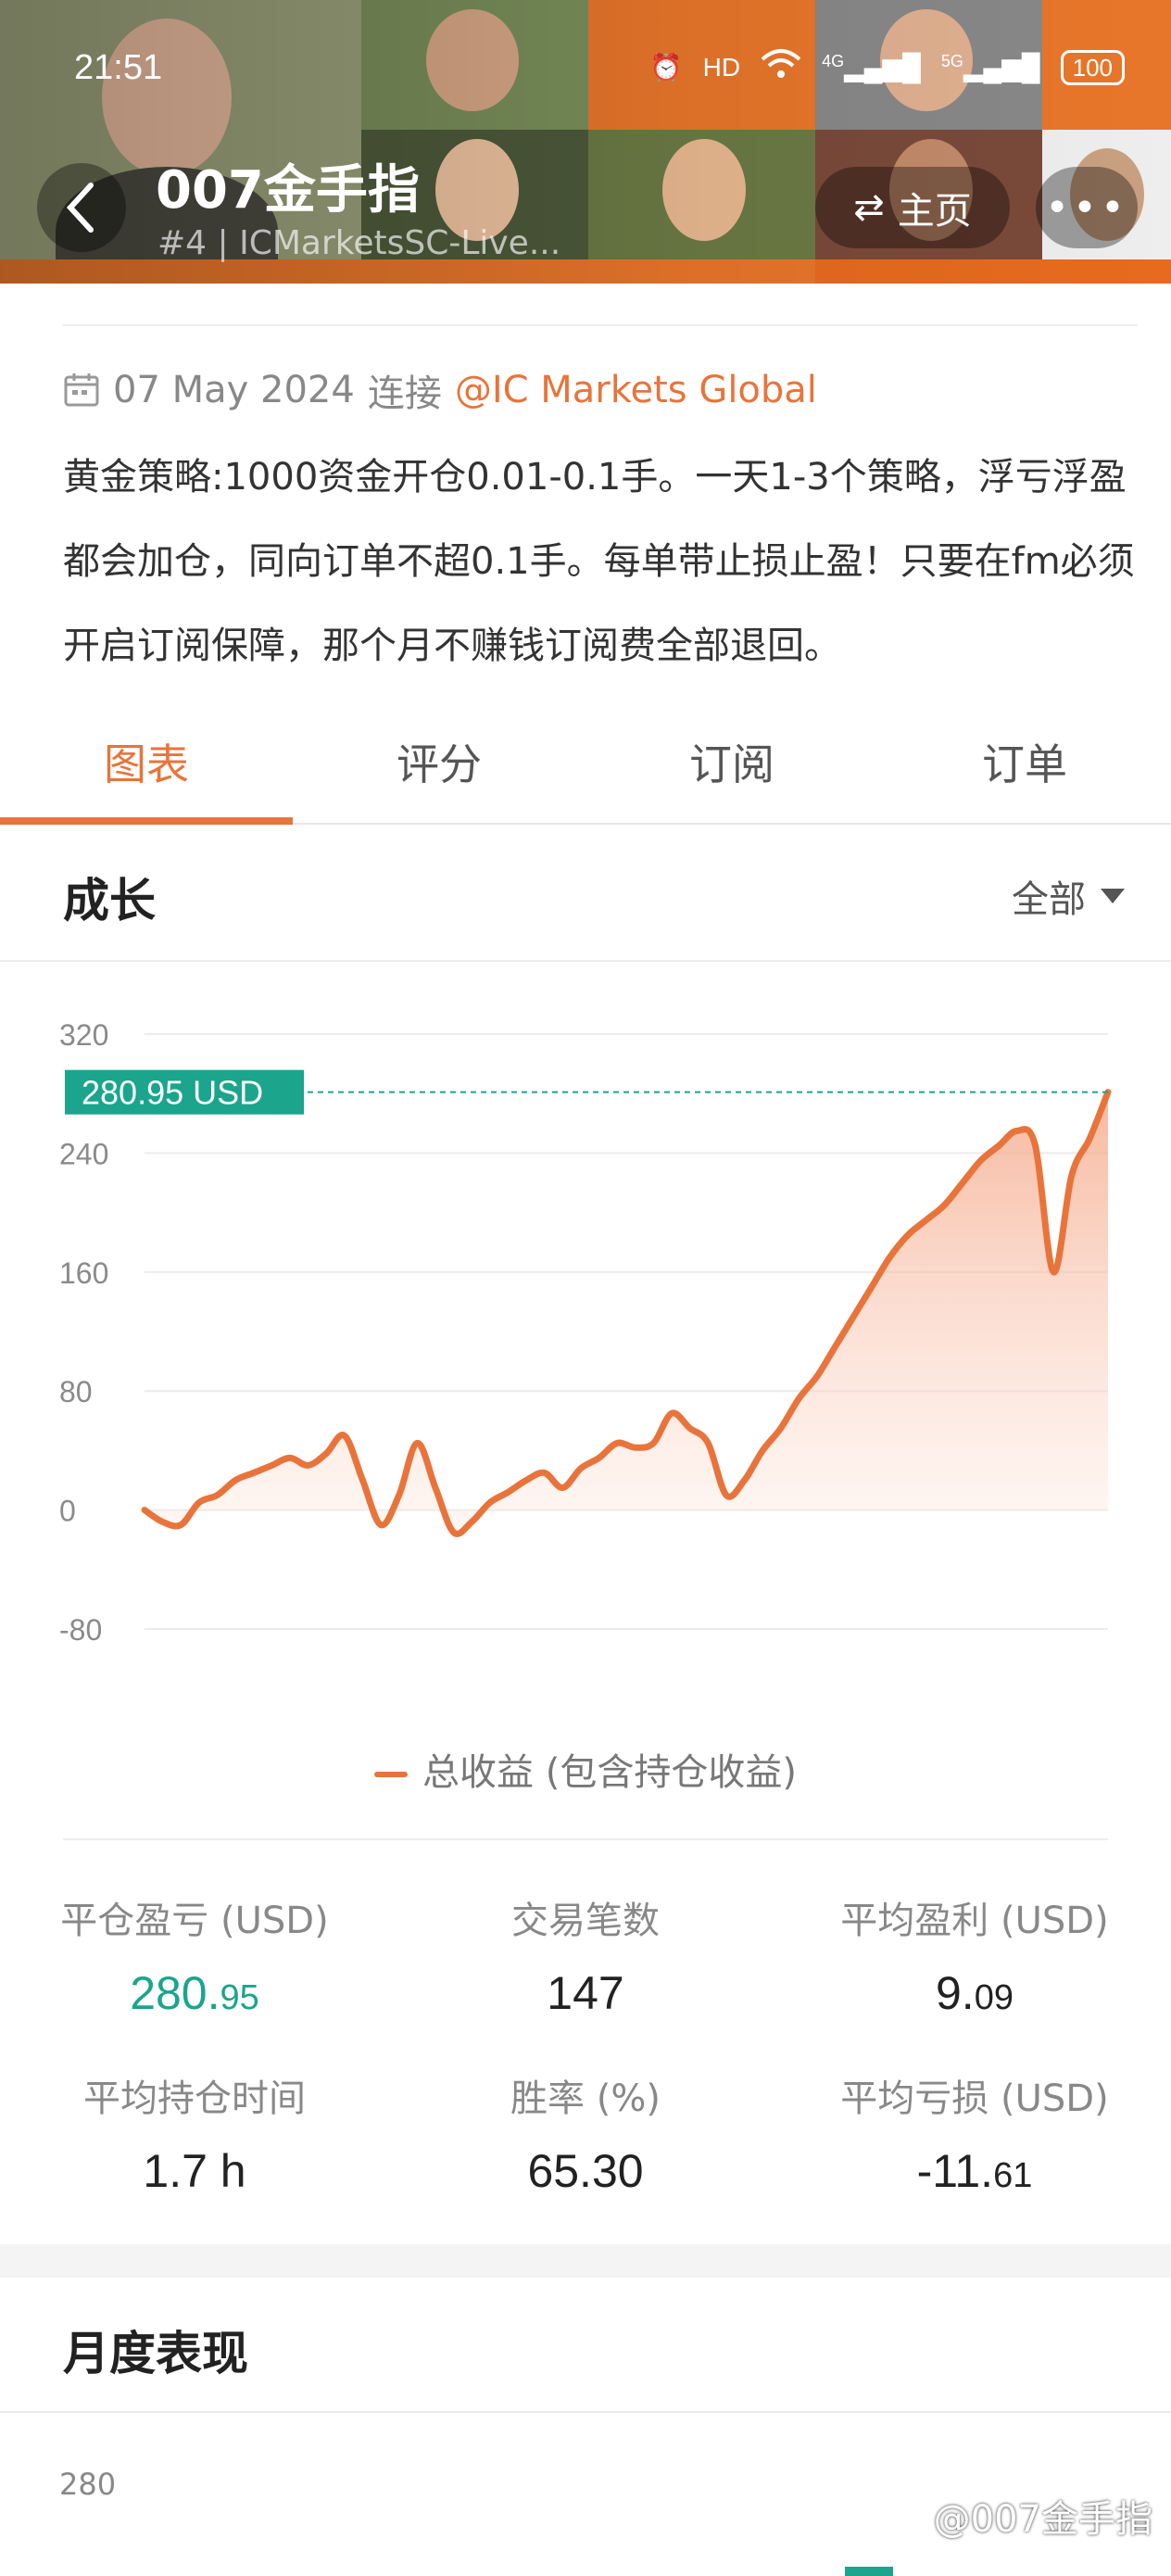 The width and height of the screenshot is (1171, 2576). Describe the element at coordinates (195, 2098) in the screenshot. I see `stat-label: 平均持仓时间` at that location.